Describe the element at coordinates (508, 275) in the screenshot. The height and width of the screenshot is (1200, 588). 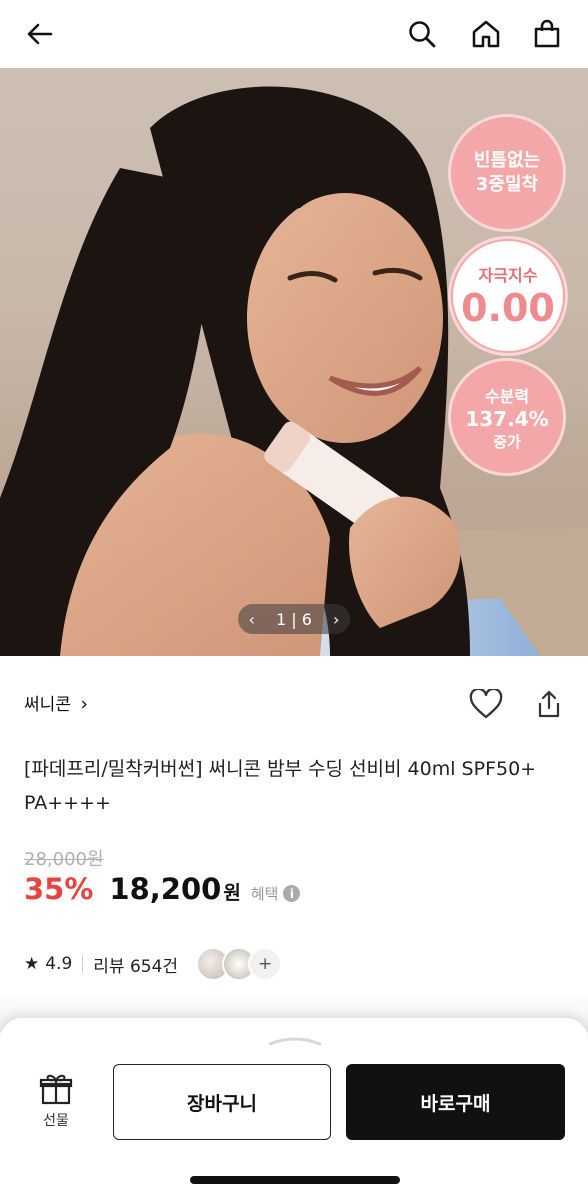
I see `badge-irritation-label: 자극지수` at that location.